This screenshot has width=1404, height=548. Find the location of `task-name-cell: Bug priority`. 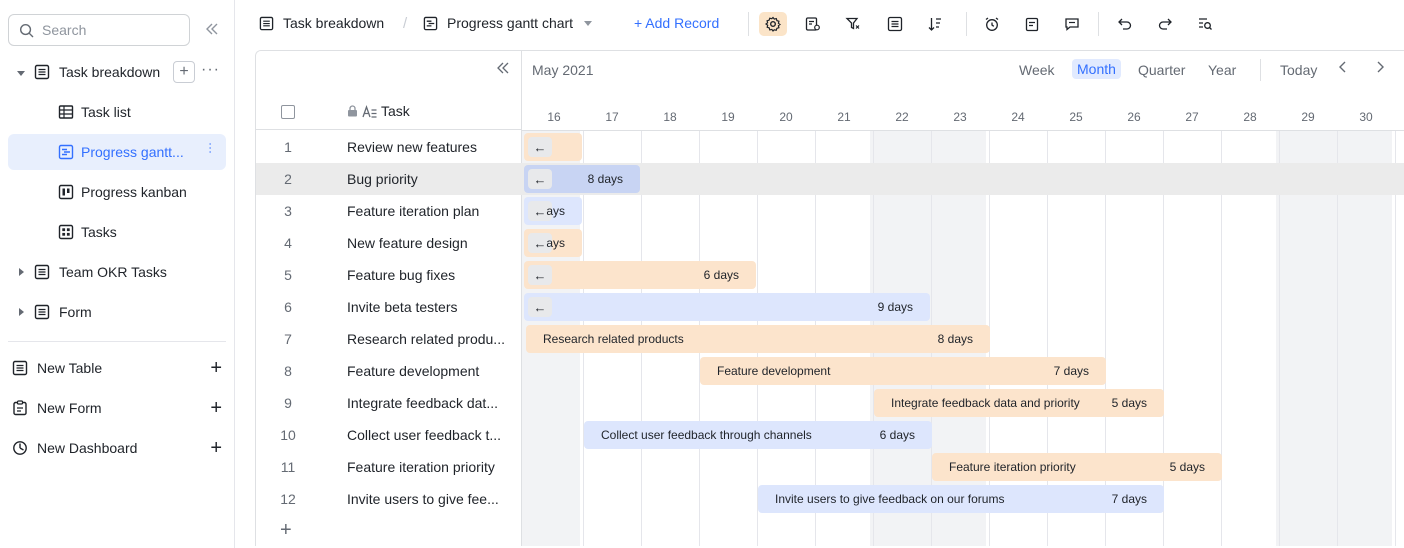

task-name-cell: Bug priority is located at coordinates (432, 179).